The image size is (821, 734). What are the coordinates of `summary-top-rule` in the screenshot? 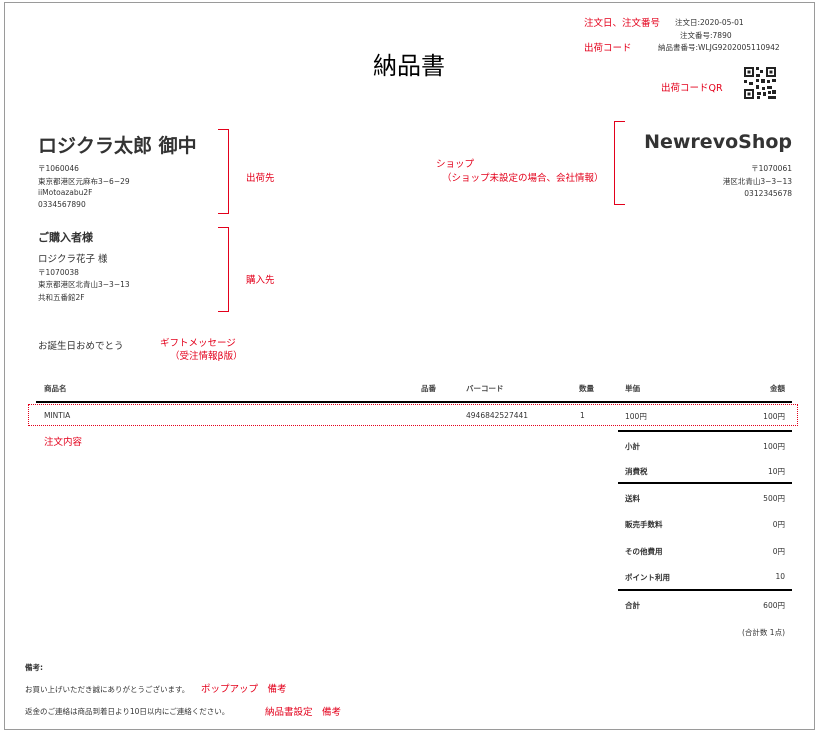 It's located at (705, 431).